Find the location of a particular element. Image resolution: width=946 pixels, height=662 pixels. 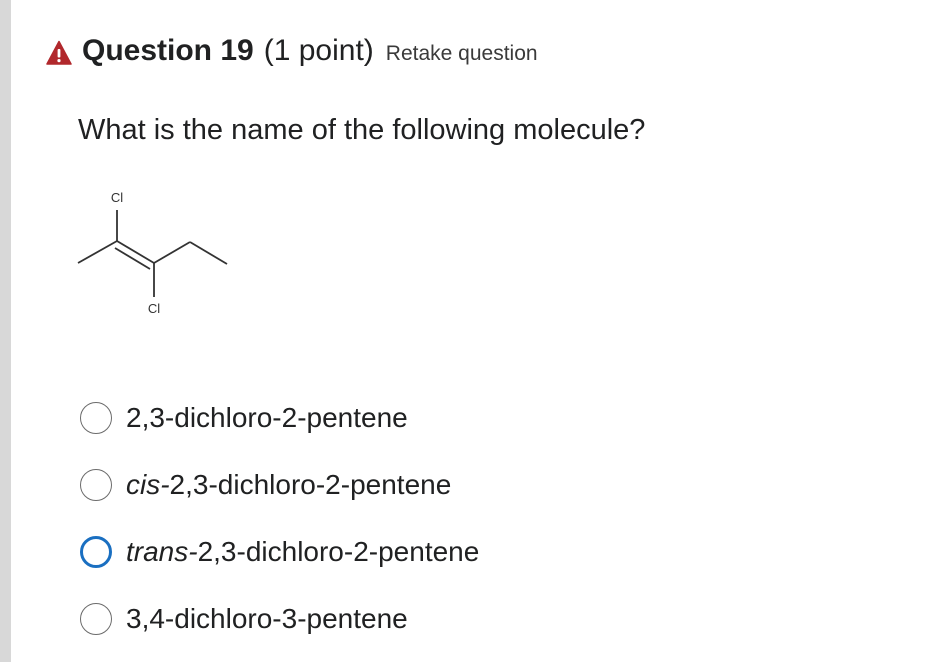

option-label: 2,3-dichloro-2-pentene is located at coordinates (267, 417).